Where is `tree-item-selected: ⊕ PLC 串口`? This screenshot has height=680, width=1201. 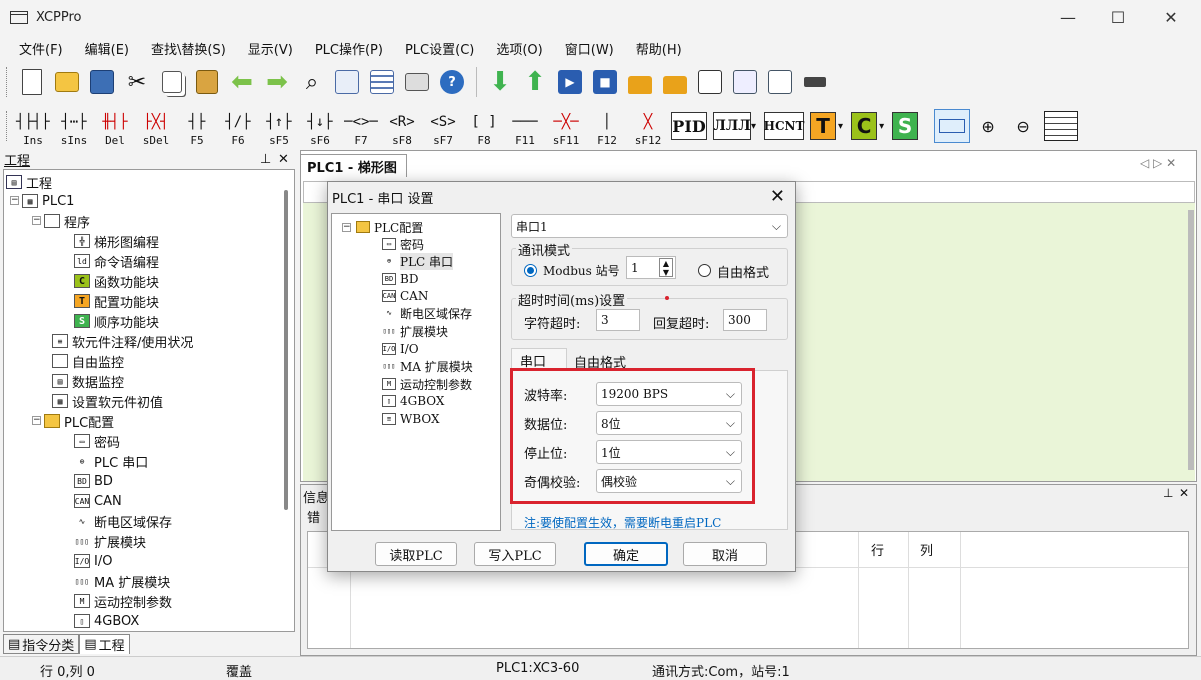 tree-item-selected: ⊕ PLC 串口 is located at coordinates (418, 261).